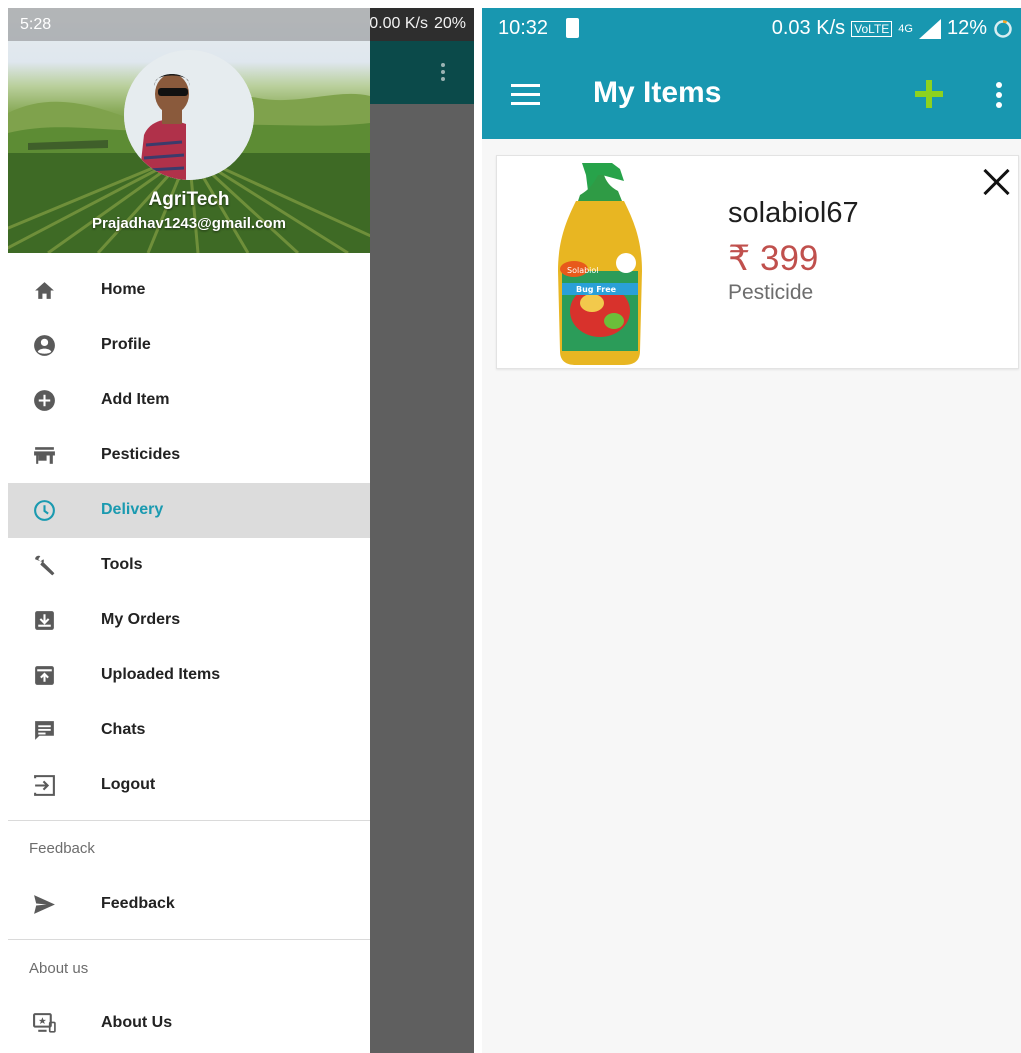 This screenshot has height=1053, width=1021. I want to click on close-icon, so click(997, 182).